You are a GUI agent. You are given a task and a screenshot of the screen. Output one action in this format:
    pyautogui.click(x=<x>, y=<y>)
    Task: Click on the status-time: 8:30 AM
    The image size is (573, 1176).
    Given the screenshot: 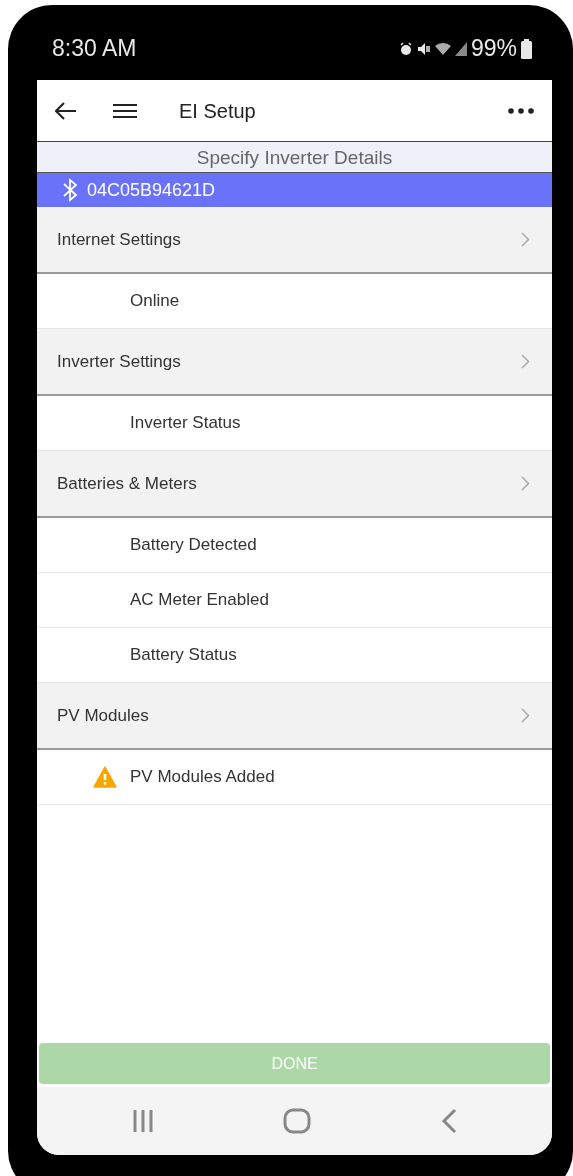 What is the action you would take?
    pyautogui.click(x=94, y=49)
    